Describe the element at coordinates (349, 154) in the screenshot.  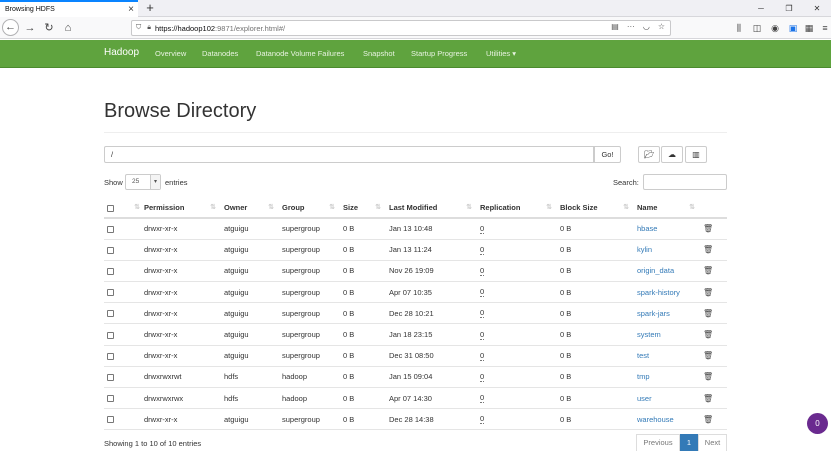
I see `directory-path-input: /` at that location.